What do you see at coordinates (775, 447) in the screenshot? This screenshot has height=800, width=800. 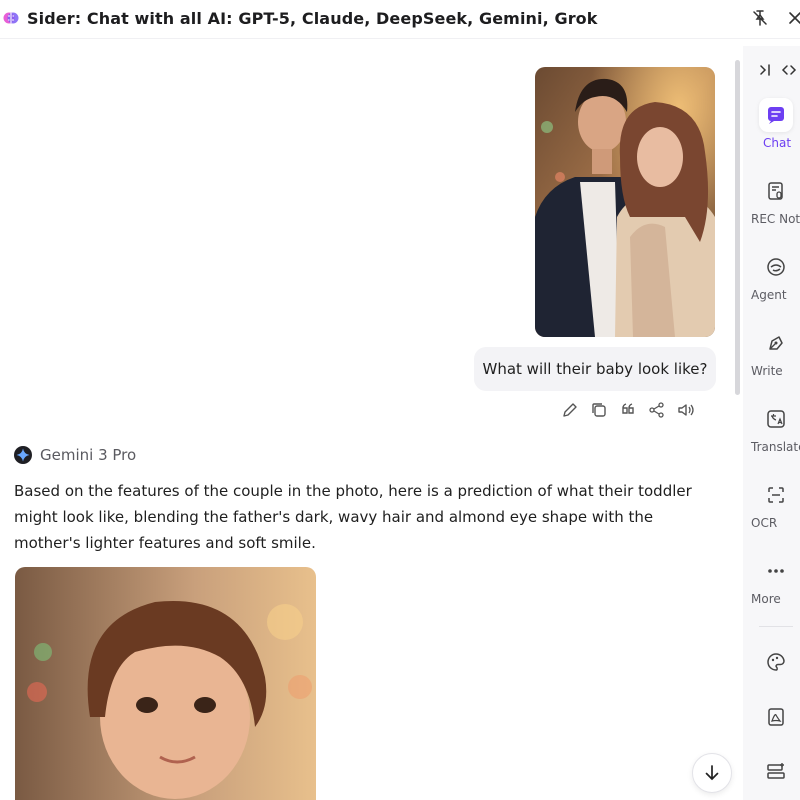 I see `sidebar-item-label: Translate` at bounding box center [775, 447].